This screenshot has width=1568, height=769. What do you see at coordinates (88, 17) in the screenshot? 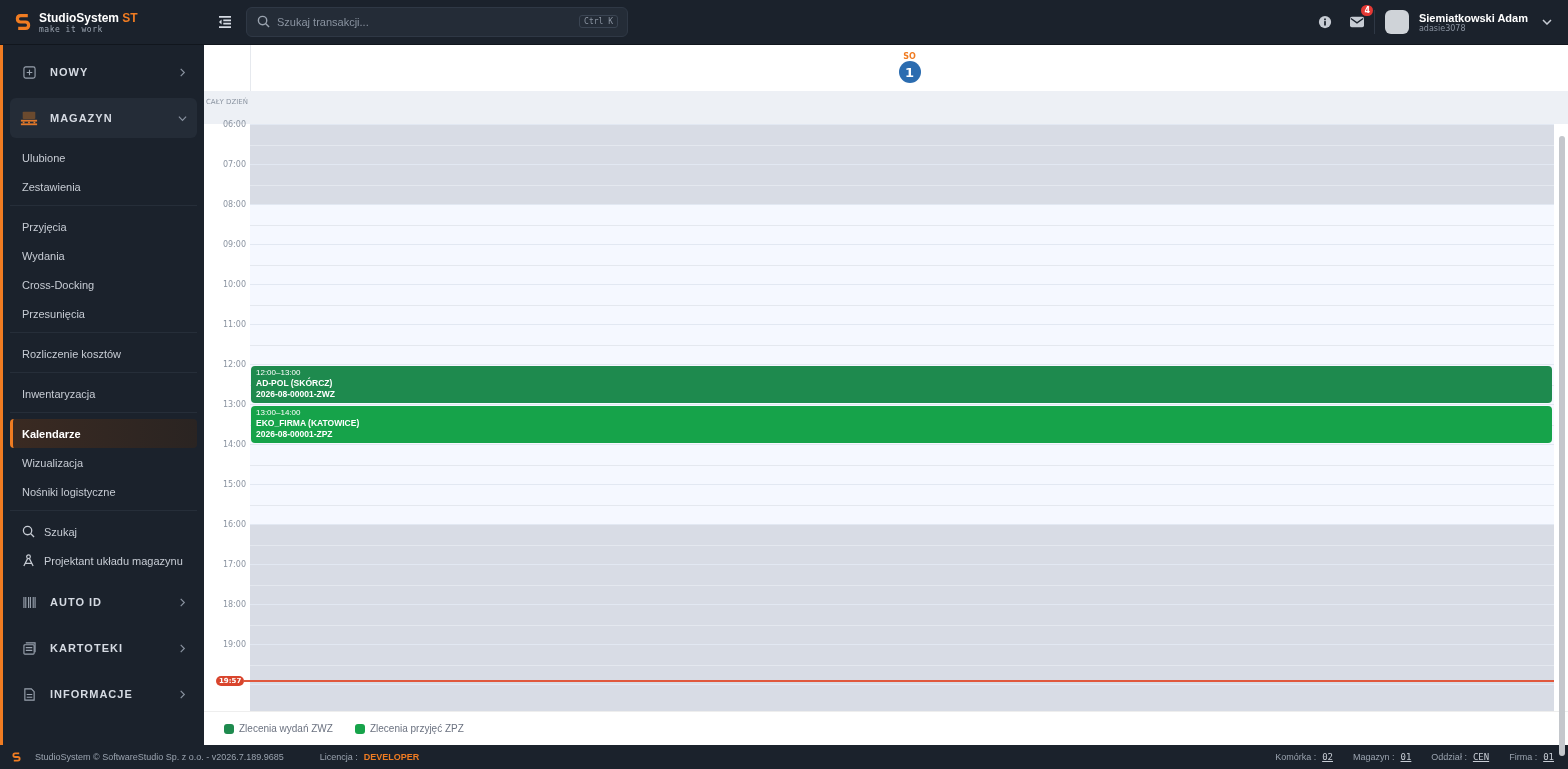
I see `brand-name: StudioSystem ST` at bounding box center [88, 17].